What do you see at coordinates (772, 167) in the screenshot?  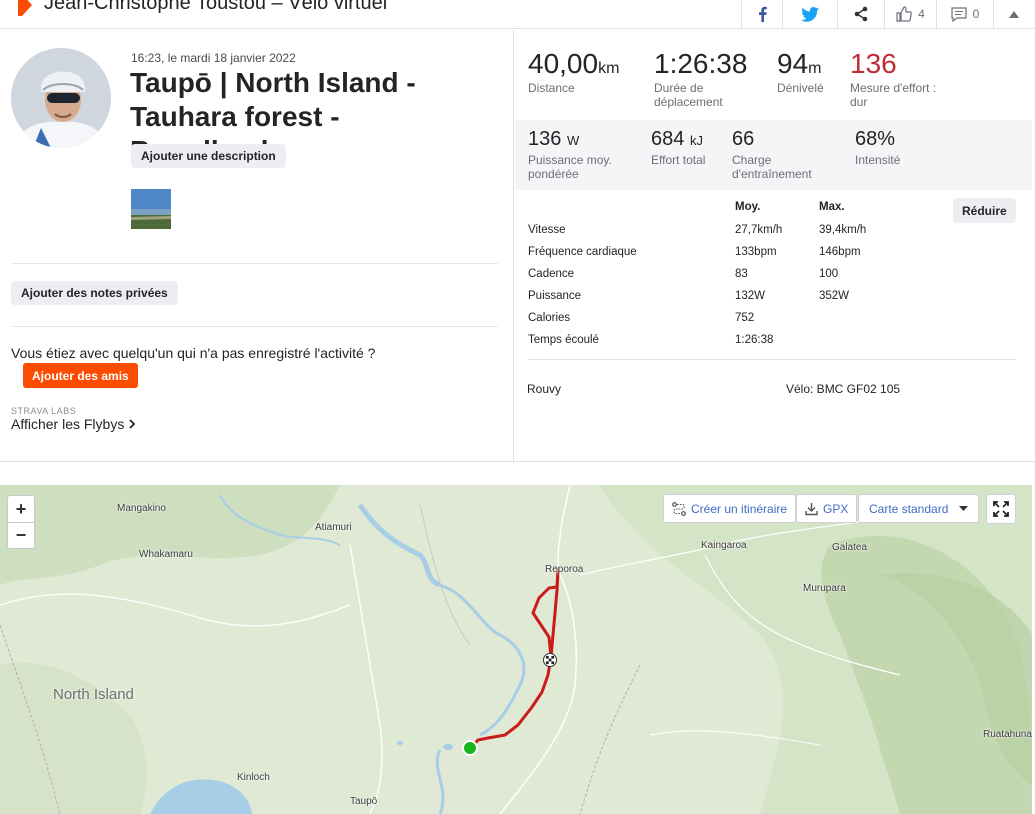 I see `stat-label: Charge d'entraînement` at bounding box center [772, 167].